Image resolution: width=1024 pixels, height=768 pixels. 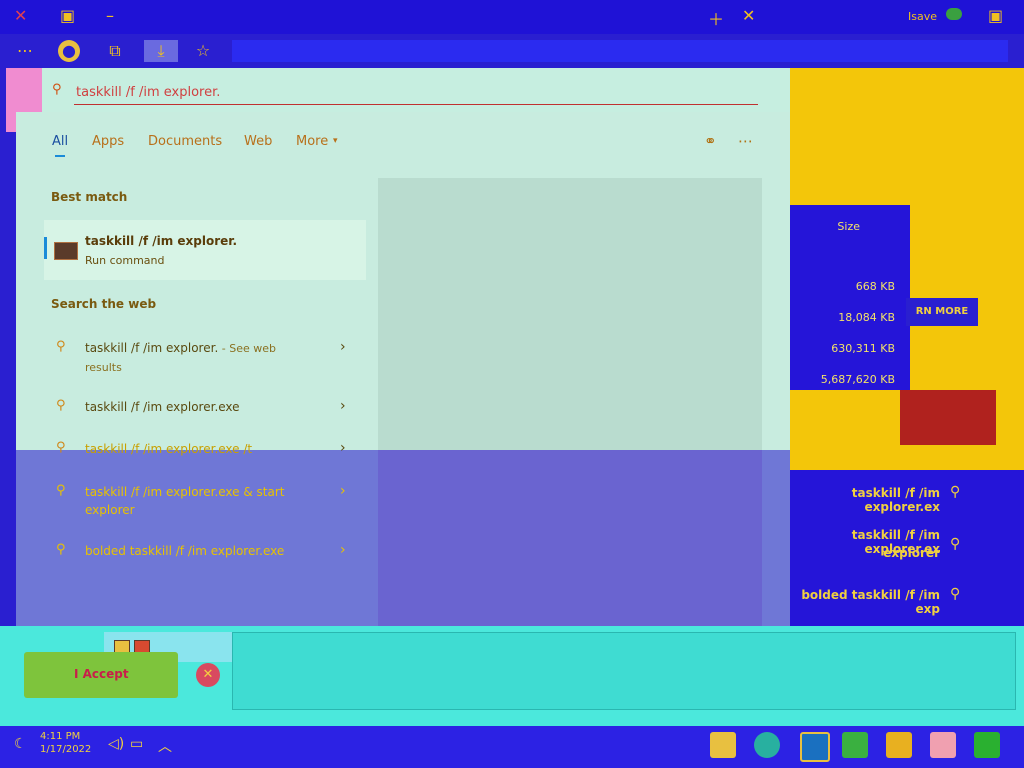 What do you see at coordinates (161, 241) in the screenshot?
I see `best-match-title: taskkill /f /im explorer.` at bounding box center [161, 241].